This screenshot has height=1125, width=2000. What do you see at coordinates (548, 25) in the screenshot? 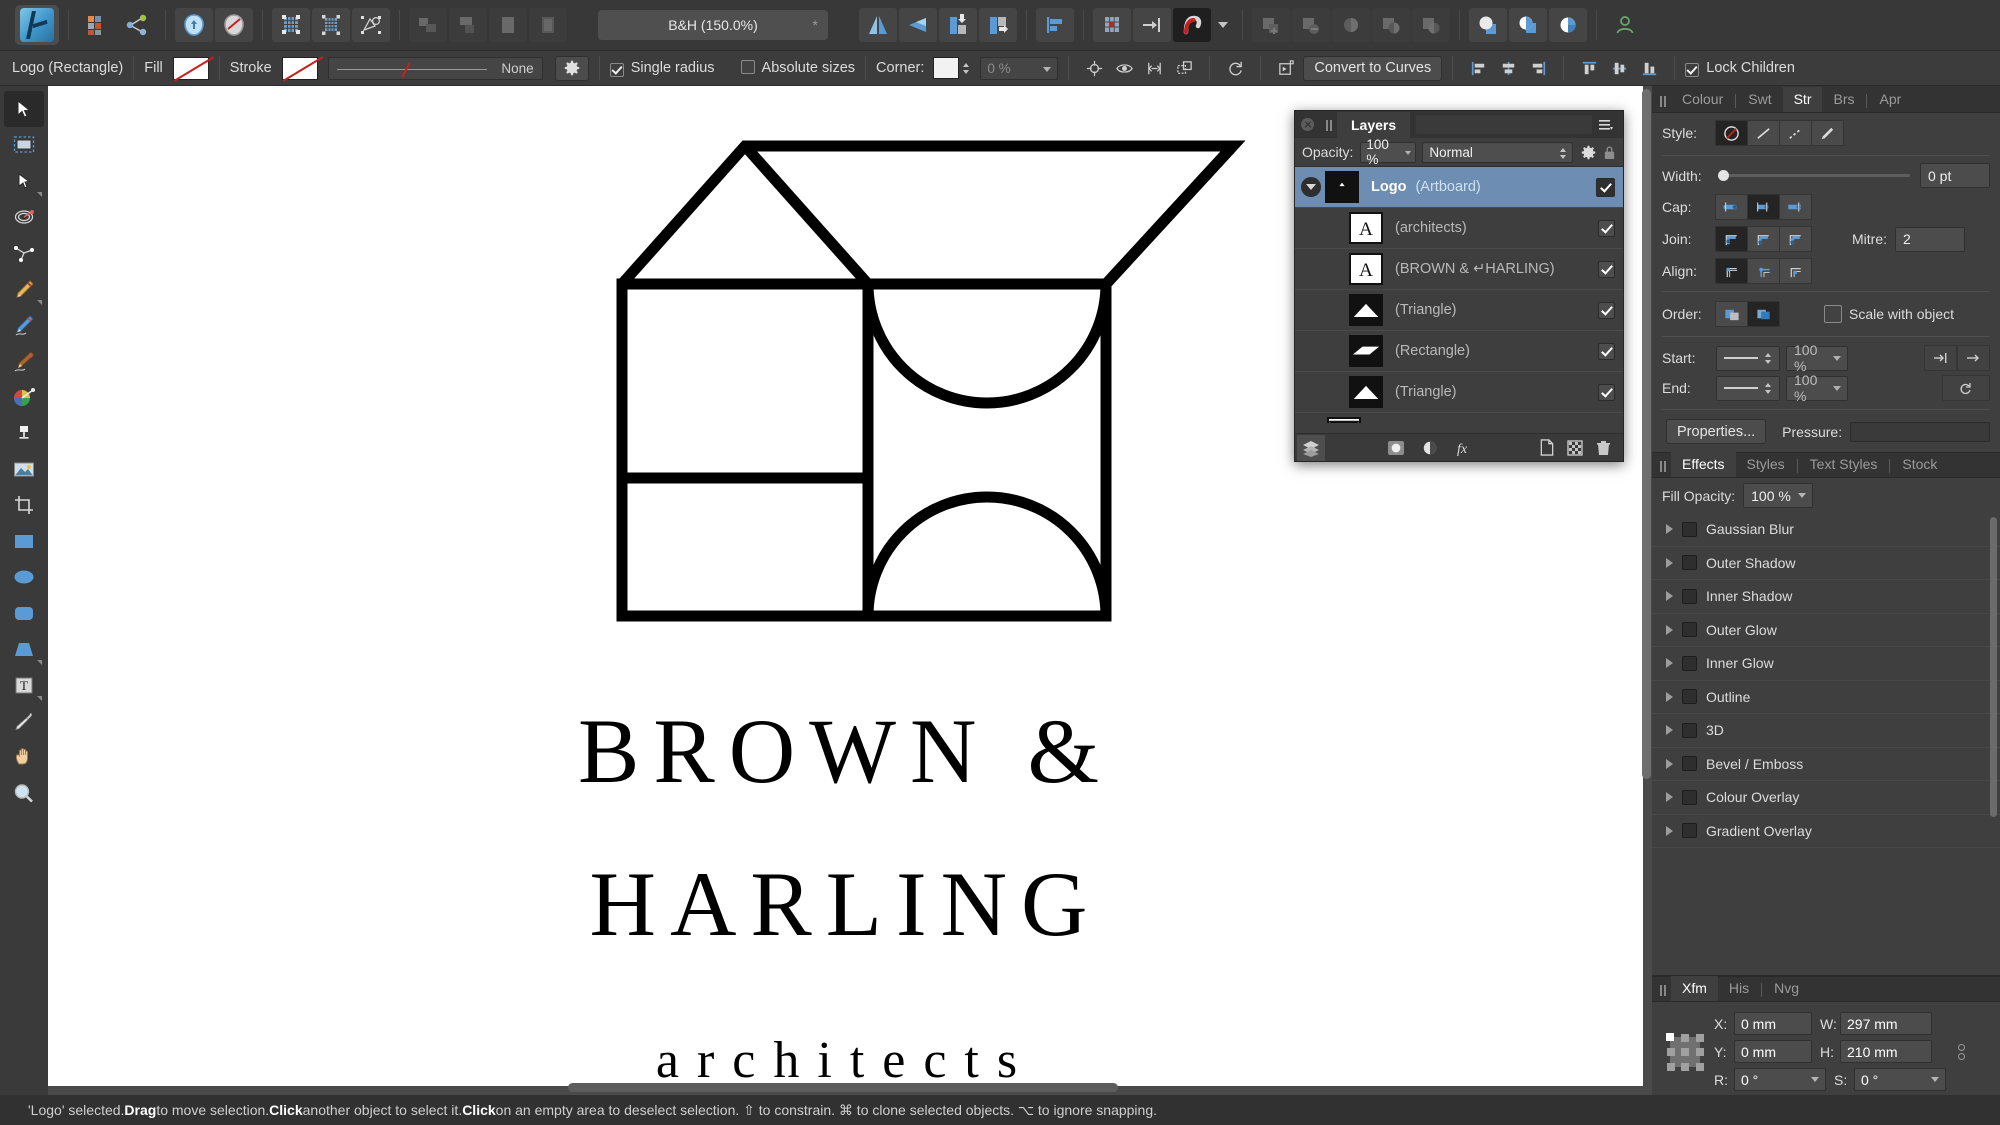
I see `insert-outside-button` at bounding box center [548, 25].